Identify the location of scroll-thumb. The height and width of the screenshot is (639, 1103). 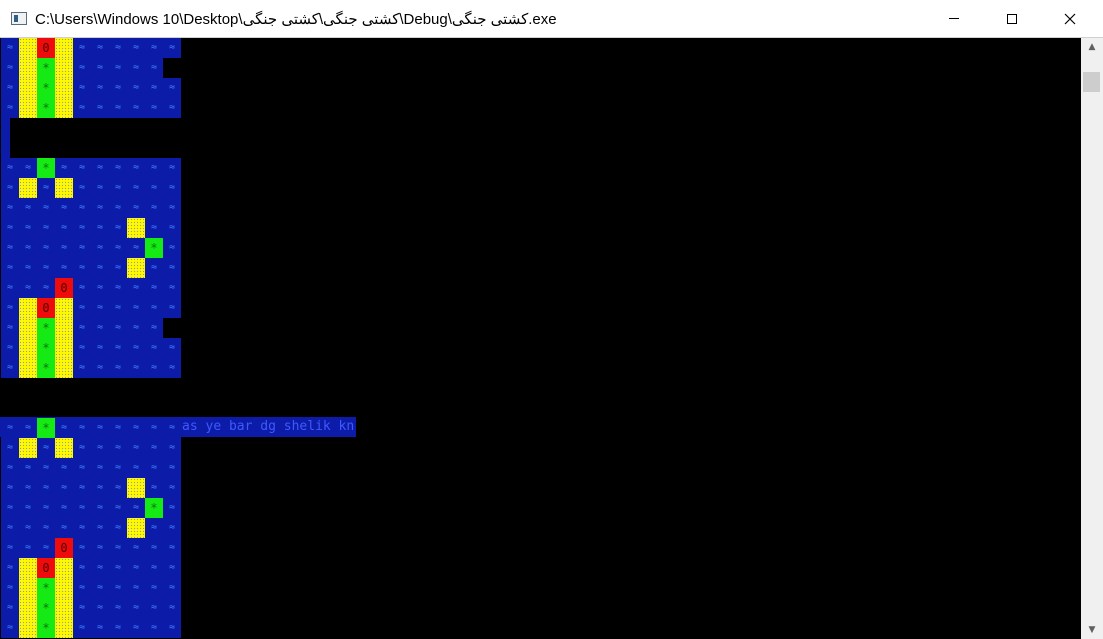
(1091, 82).